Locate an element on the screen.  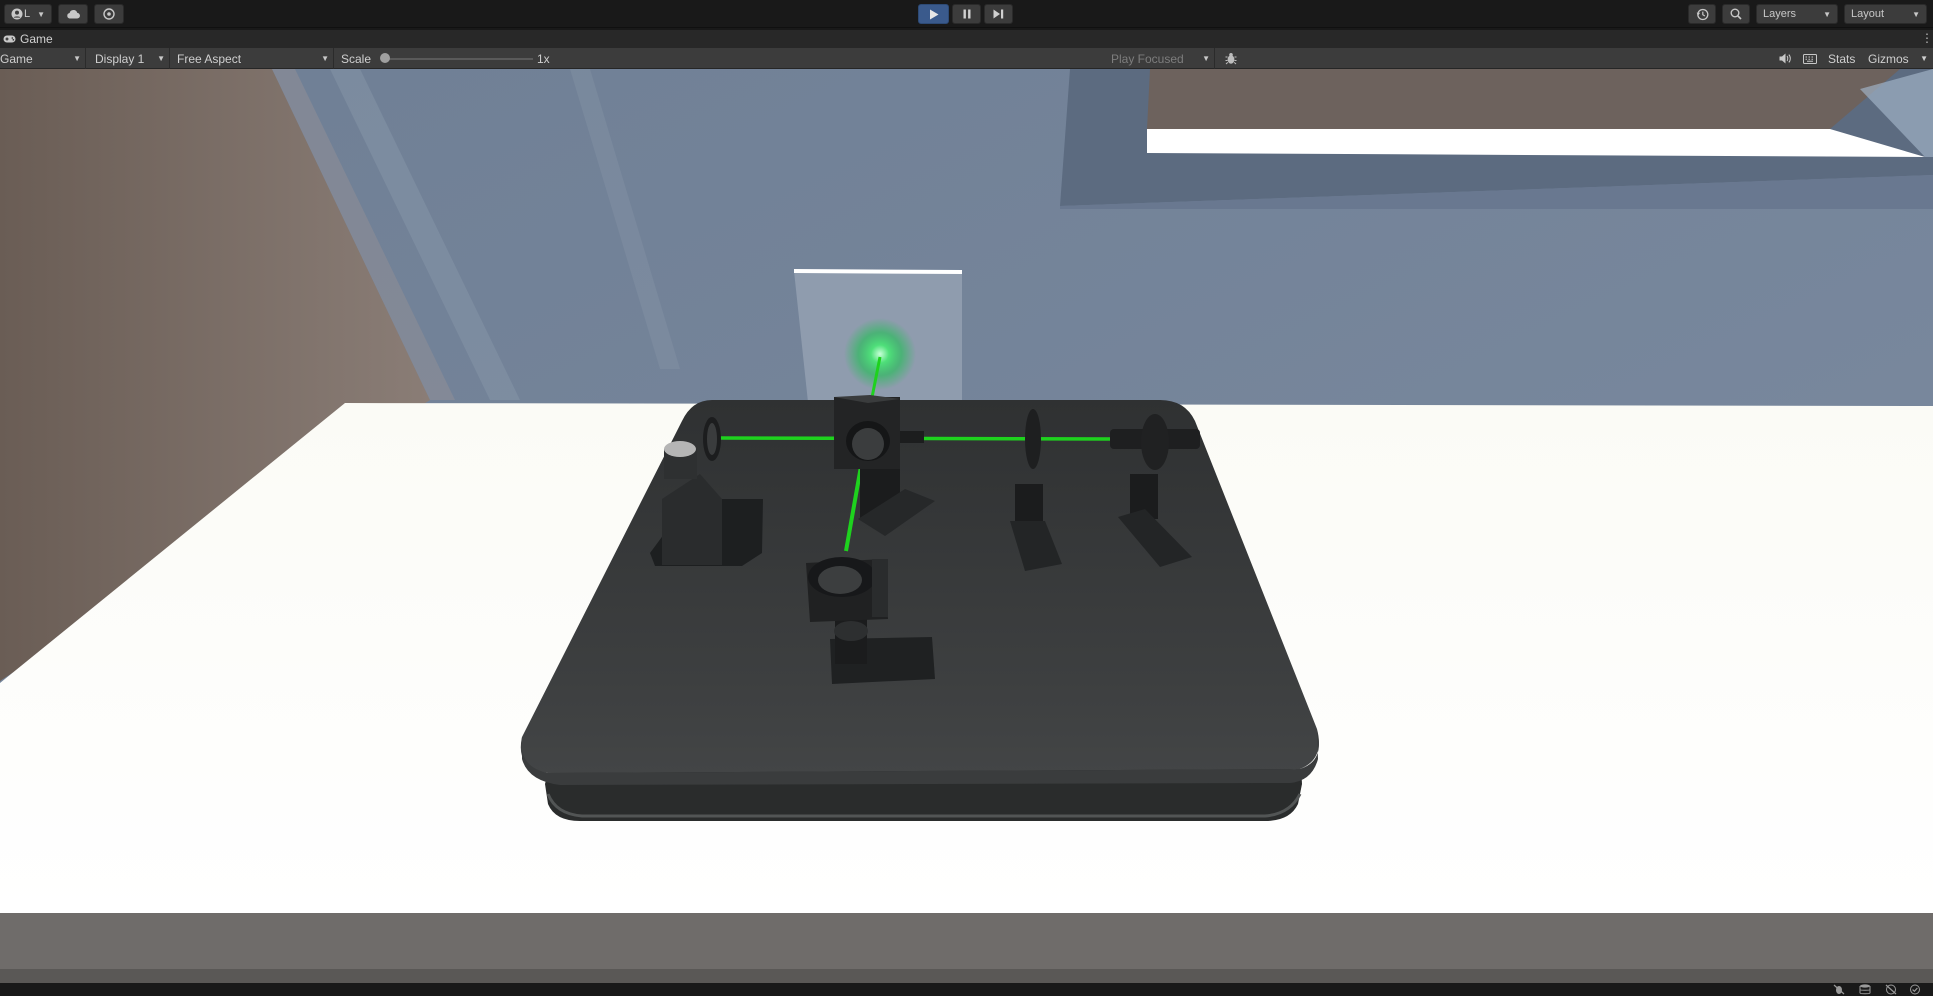
gizmos-label: Gizmos is located at coordinates (1888, 58).